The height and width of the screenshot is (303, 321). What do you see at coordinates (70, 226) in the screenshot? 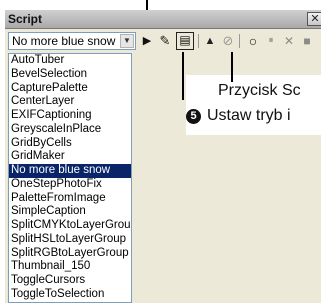
I see `script-list-item: SplitCMYKtoLayerGroup` at bounding box center [70, 226].